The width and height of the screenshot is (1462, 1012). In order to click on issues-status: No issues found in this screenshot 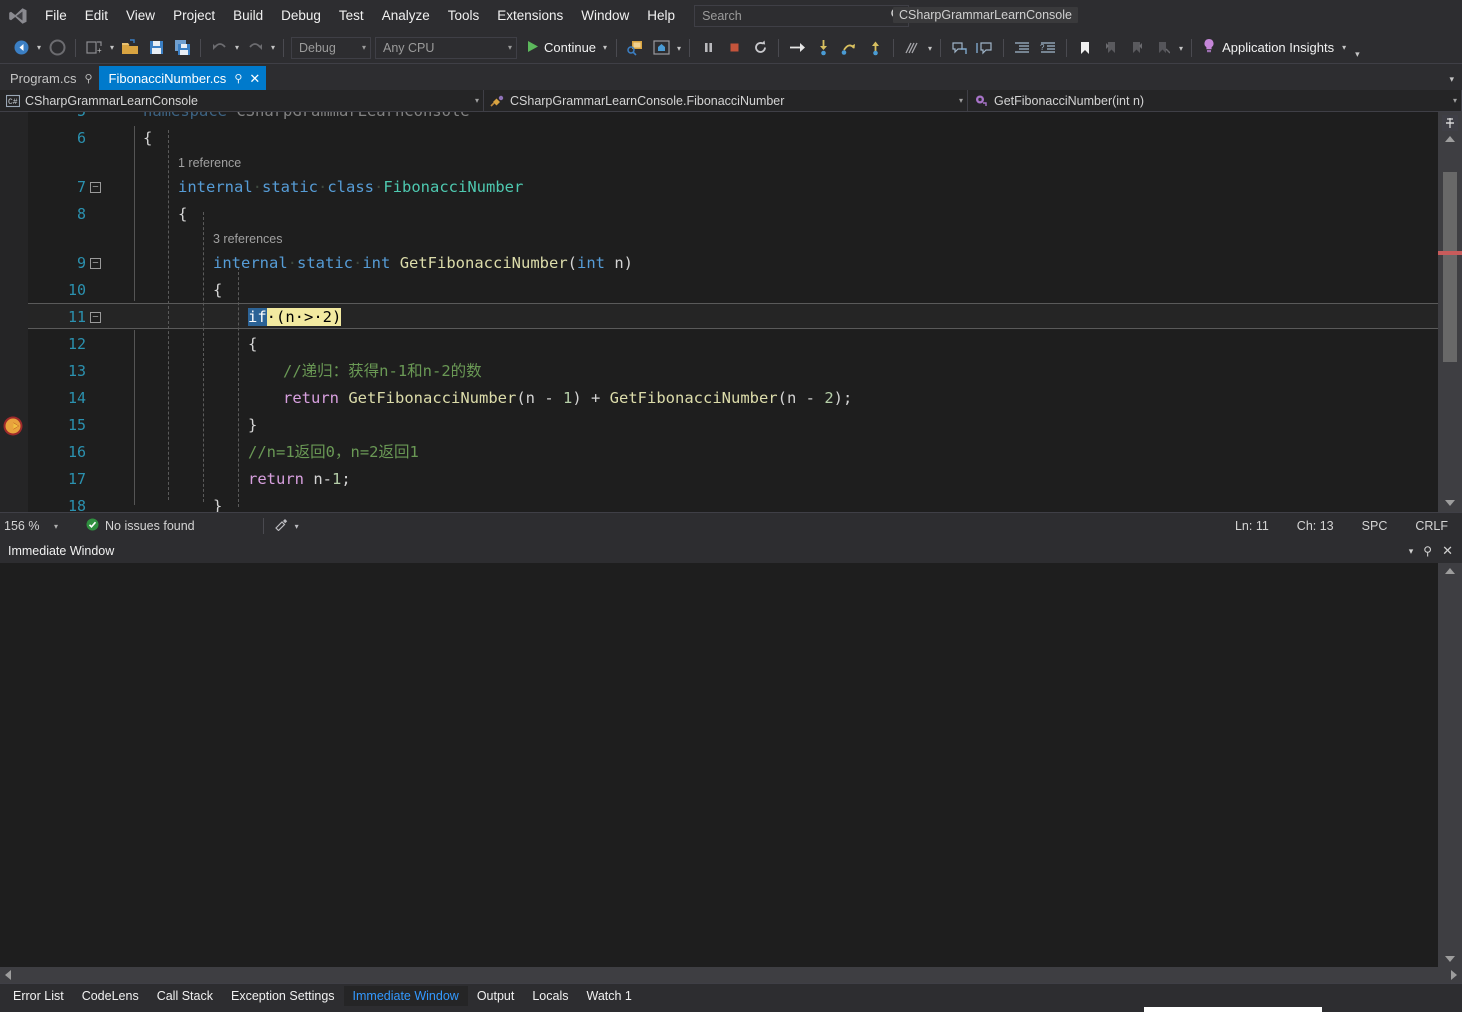, I will do `click(129, 526)`.